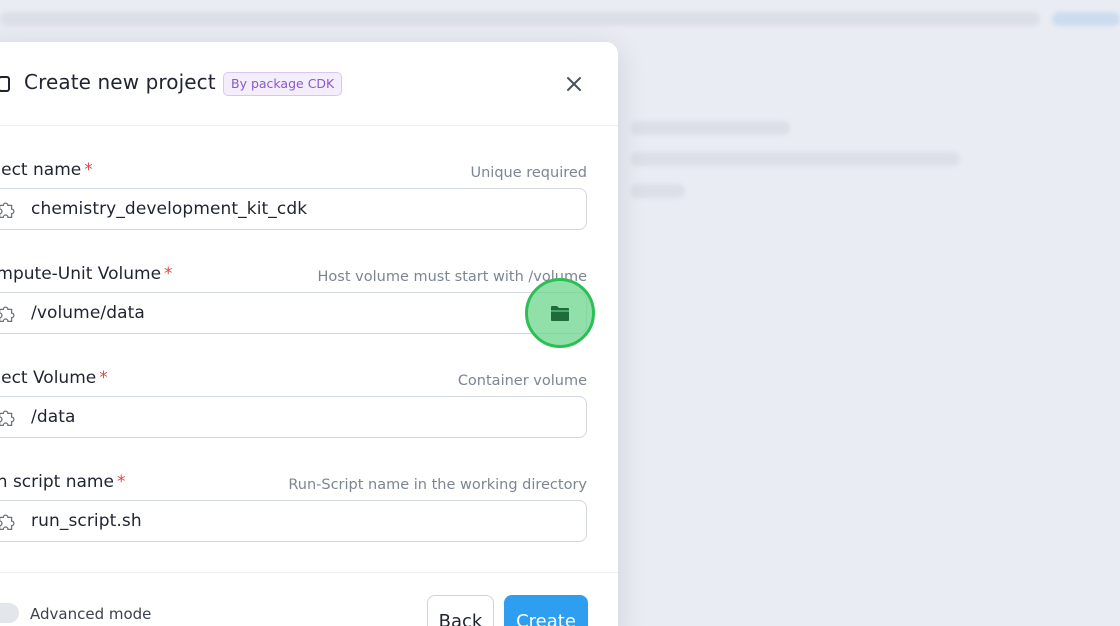  I want to click on close-button, so click(574, 84).